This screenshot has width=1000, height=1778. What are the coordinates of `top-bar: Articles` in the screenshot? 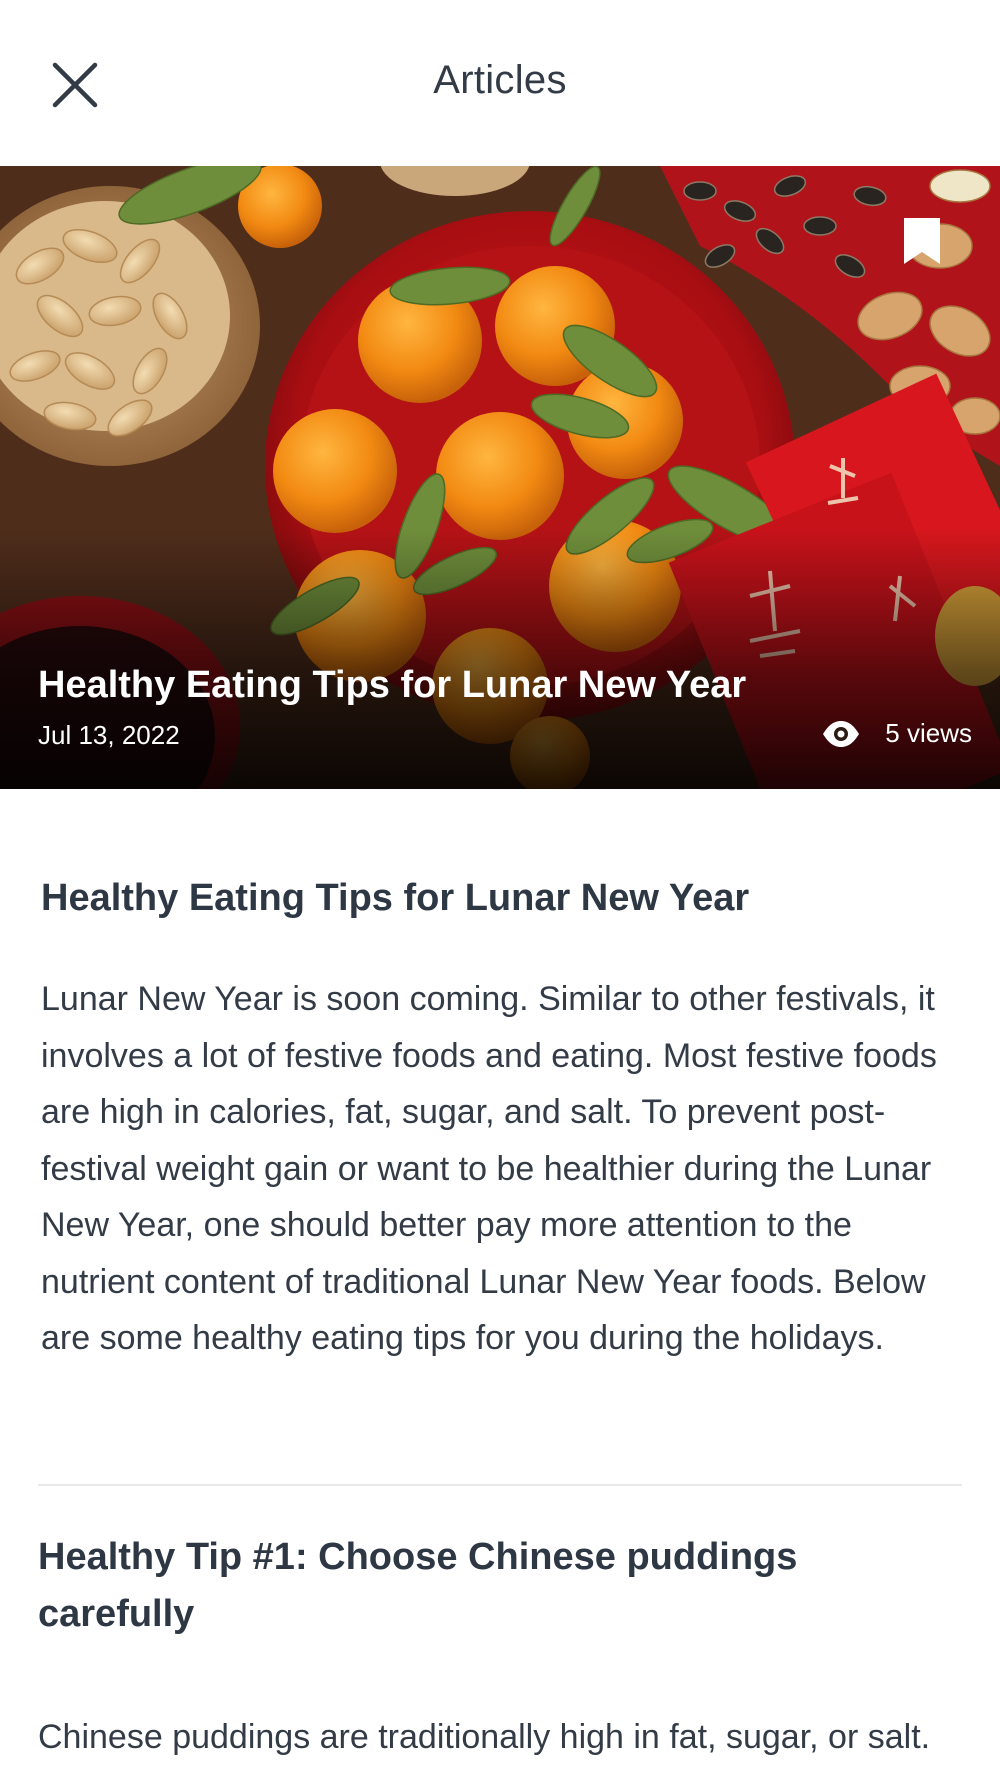 It's located at (500, 83).